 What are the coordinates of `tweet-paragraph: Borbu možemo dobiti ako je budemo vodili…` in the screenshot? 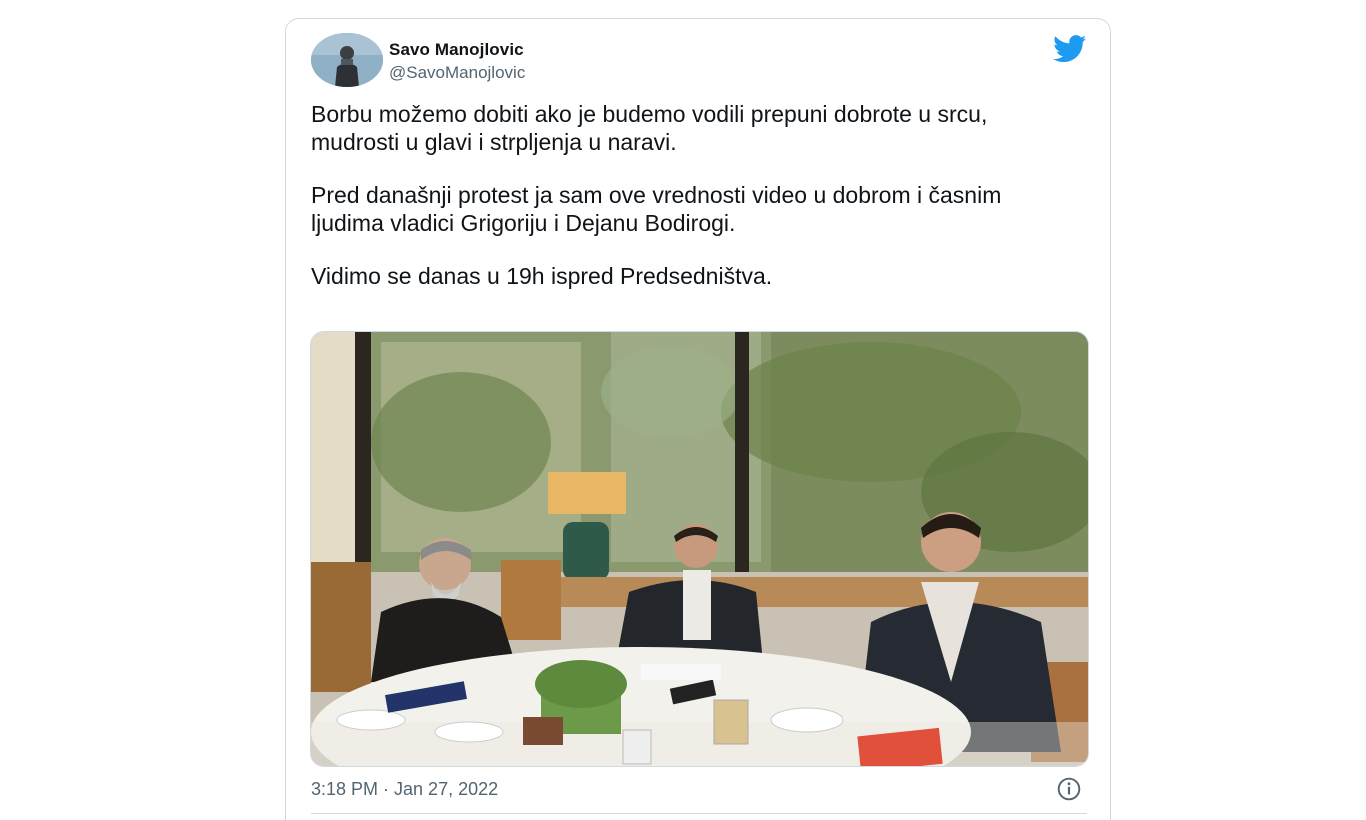 It's located at (649, 128).